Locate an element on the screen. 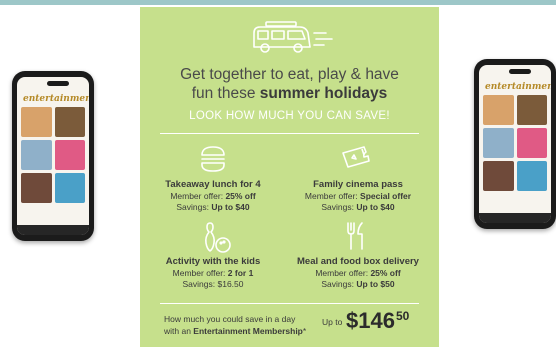 Image resolution: width=556 pixels, height=349 pixels. headline-line-2: fun these summer holidays is located at coordinates (289, 93).